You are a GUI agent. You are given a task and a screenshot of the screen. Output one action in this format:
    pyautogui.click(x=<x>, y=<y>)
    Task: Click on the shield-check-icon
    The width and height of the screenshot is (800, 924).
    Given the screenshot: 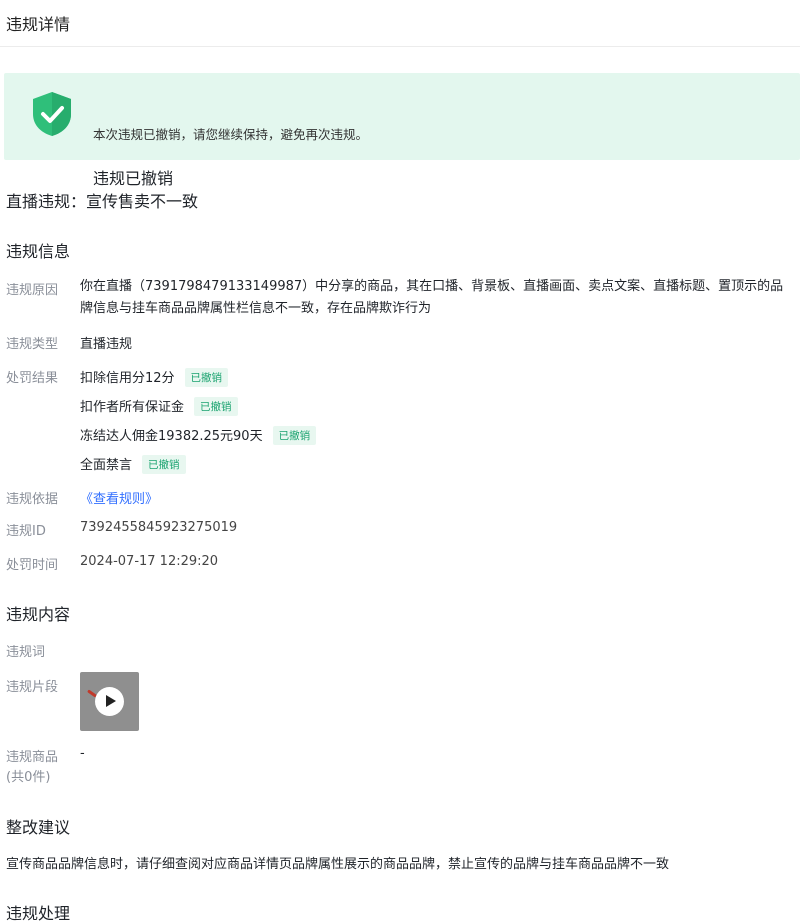 What is the action you would take?
    pyautogui.click(x=52, y=114)
    